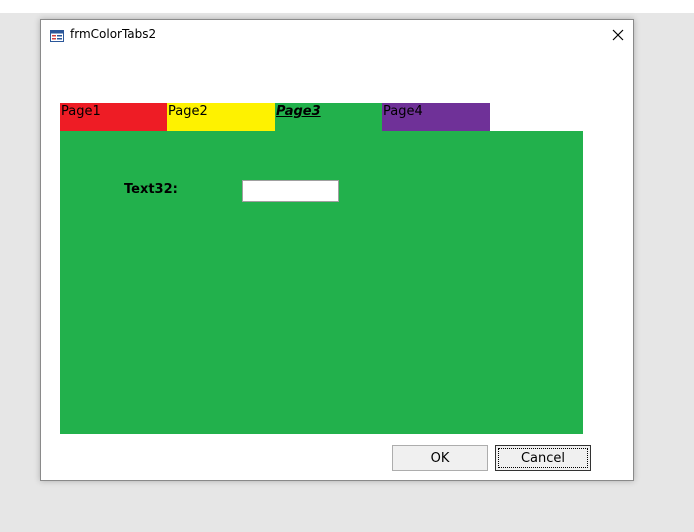 This screenshot has width=694, height=532. I want to click on cancel-button-label: Cancel, so click(543, 458).